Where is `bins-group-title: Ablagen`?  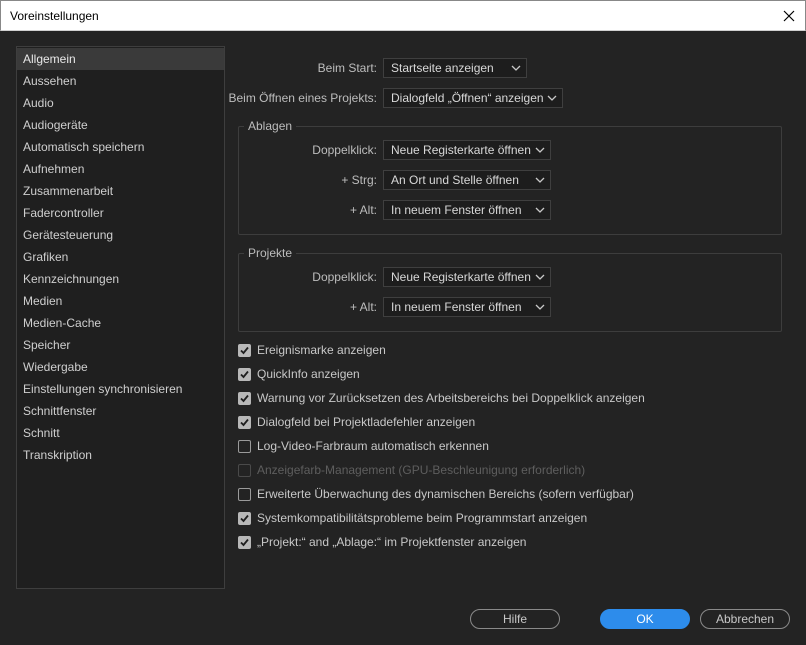
bins-group-title: Ablagen is located at coordinates (270, 126).